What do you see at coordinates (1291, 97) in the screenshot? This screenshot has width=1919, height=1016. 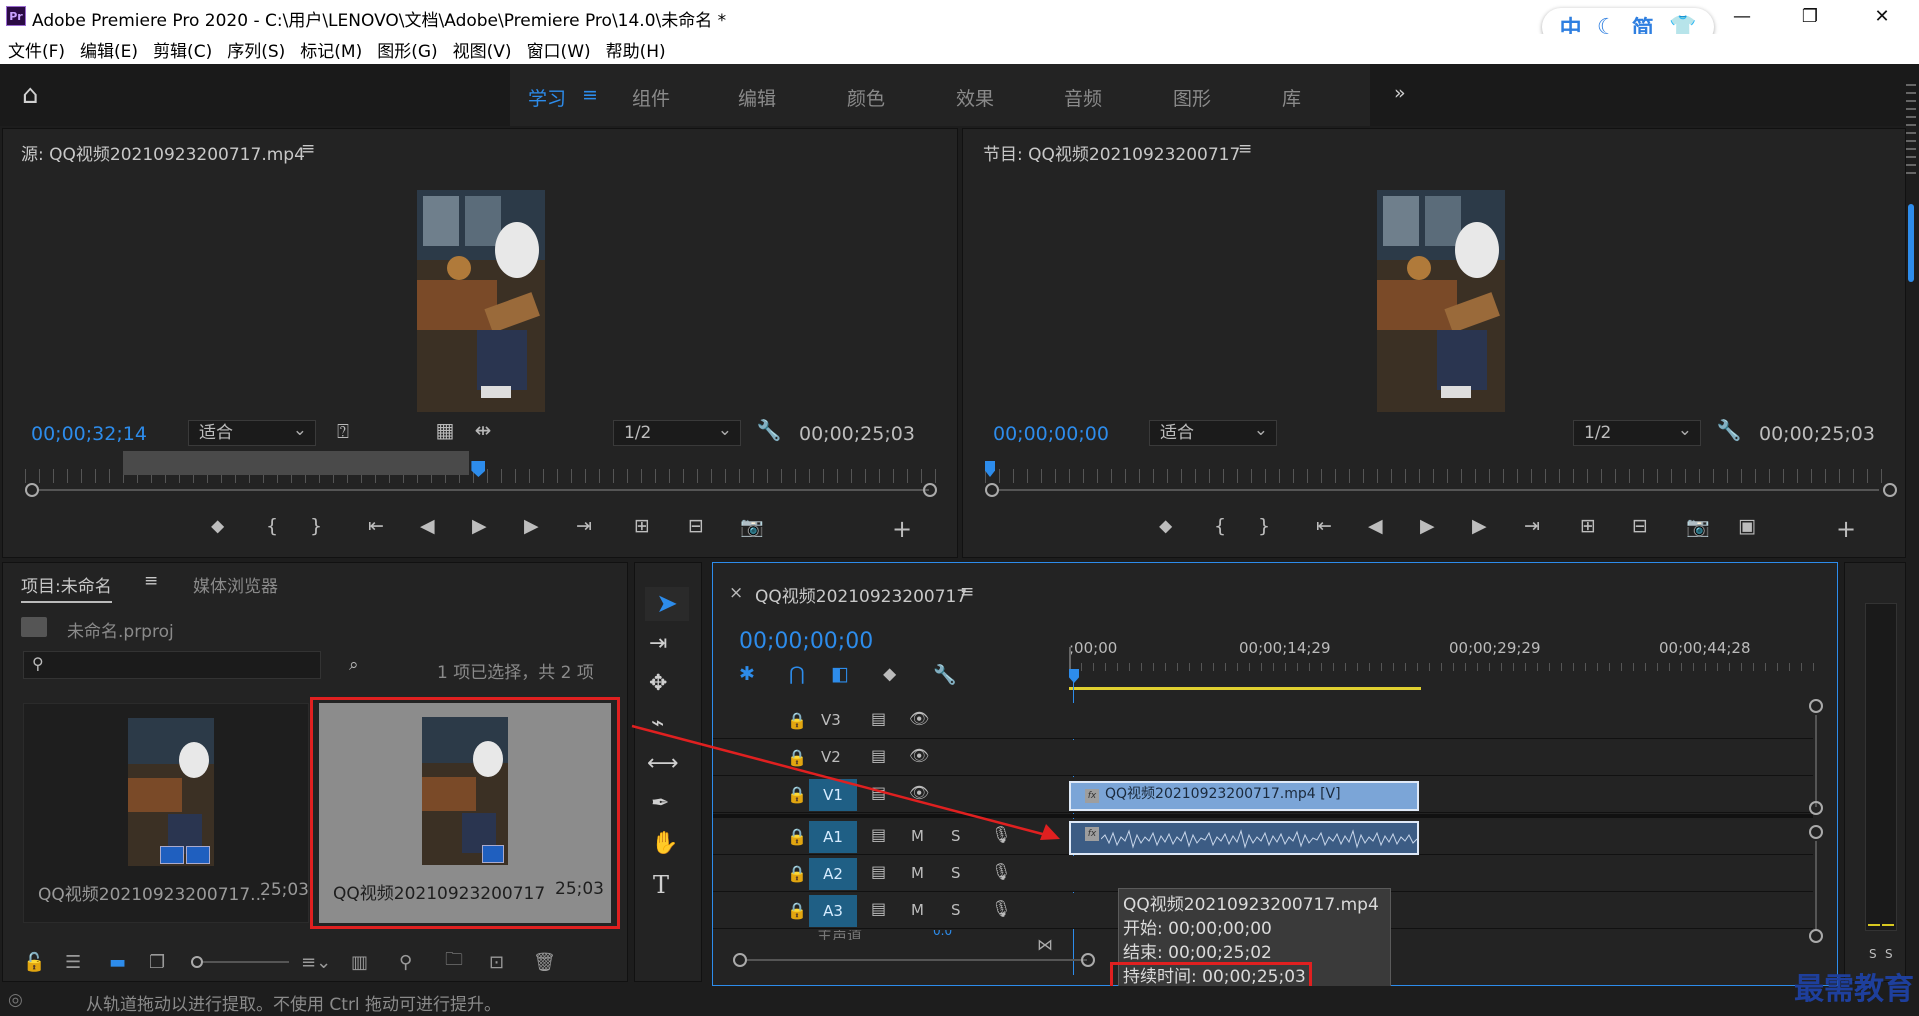 I see `tab-libraries: 库` at bounding box center [1291, 97].